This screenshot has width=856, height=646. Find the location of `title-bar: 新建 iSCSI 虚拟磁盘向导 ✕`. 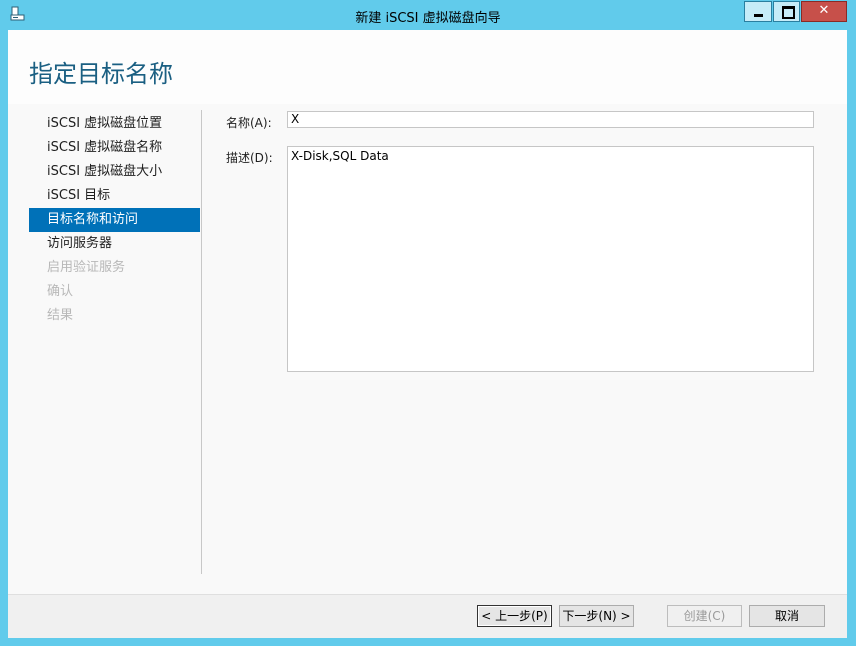

title-bar: 新建 iSCSI 虚拟磁盘向导 ✕ is located at coordinates (428, 15).